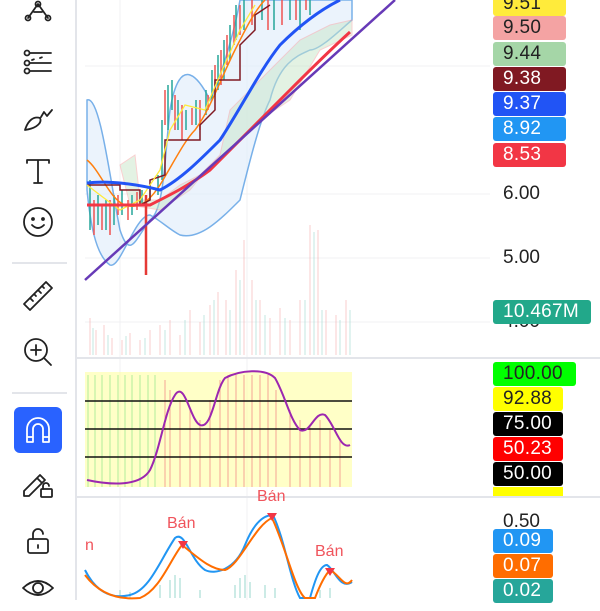 This screenshot has width=600, height=611. Describe the element at coordinates (542, 312) in the screenshot. I see `volume-label: 10.467M` at that location.